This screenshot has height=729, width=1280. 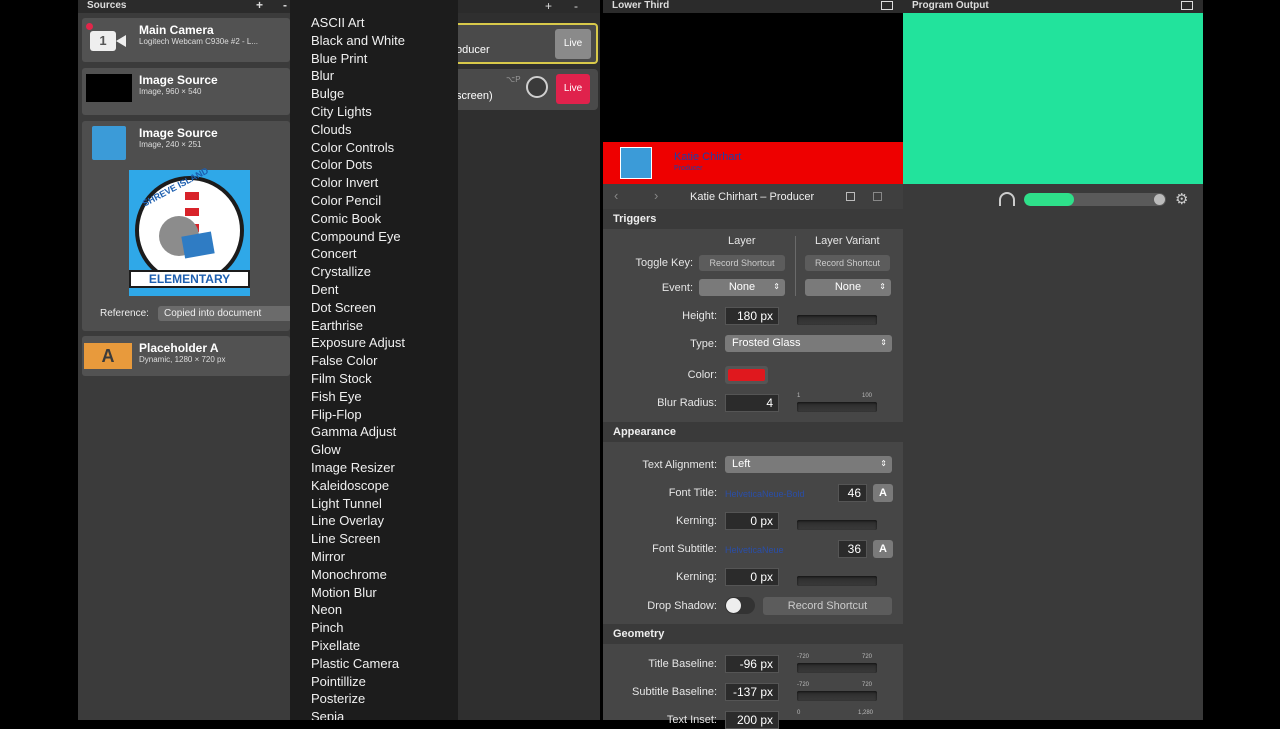 What do you see at coordinates (883, 549) in the screenshot?
I see `font-subtitle-picker-button: A` at bounding box center [883, 549].